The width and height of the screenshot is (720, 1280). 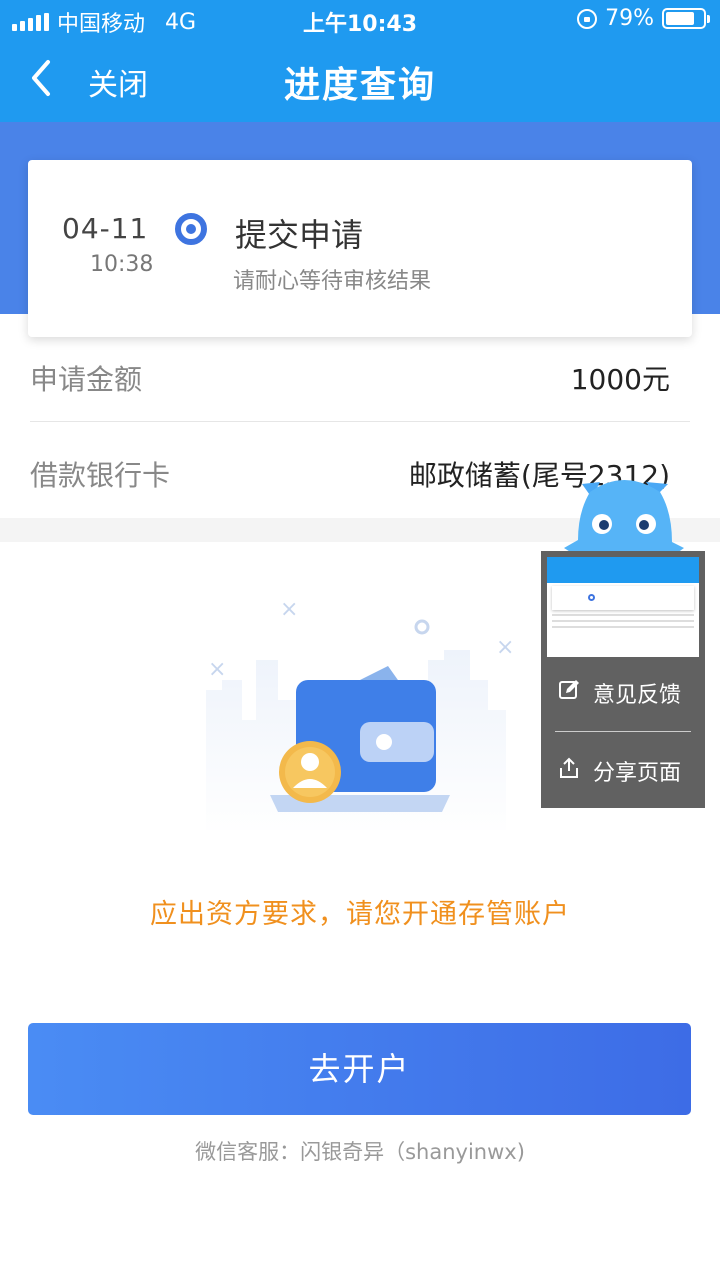 What do you see at coordinates (620, 379) in the screenshot?
I see `detail-value: 1000元` at bounding box center [620, 379].